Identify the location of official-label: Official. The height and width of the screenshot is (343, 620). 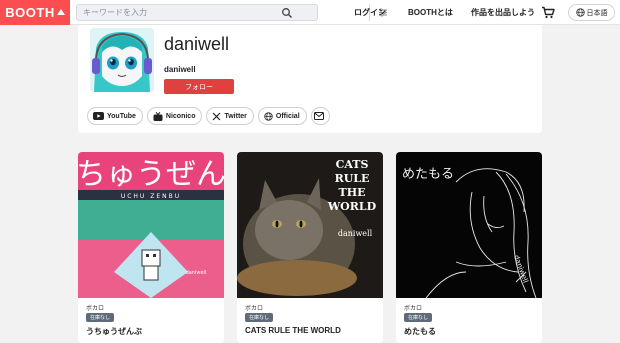
(287, 116).